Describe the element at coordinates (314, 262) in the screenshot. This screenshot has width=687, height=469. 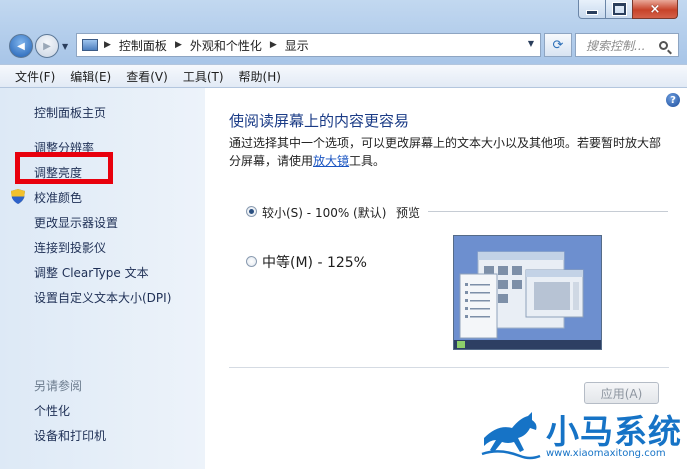
I see `size-medium-label: 中等(M) - 125%` at that location.